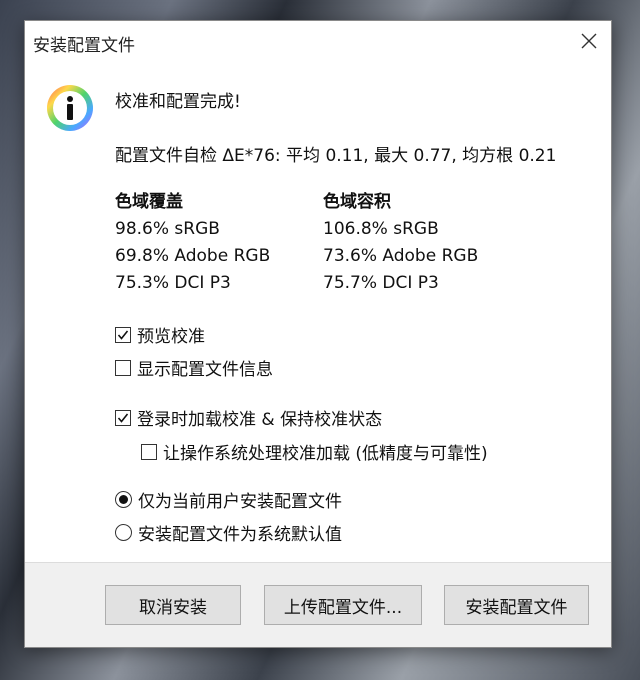 The width and height of the screenshot is (640, 680). What do you see at coordinates (205, 370) in the screenshot?
I see `show-profile-info-label: 显示配置文件信息` at bounding box center [205, 370].